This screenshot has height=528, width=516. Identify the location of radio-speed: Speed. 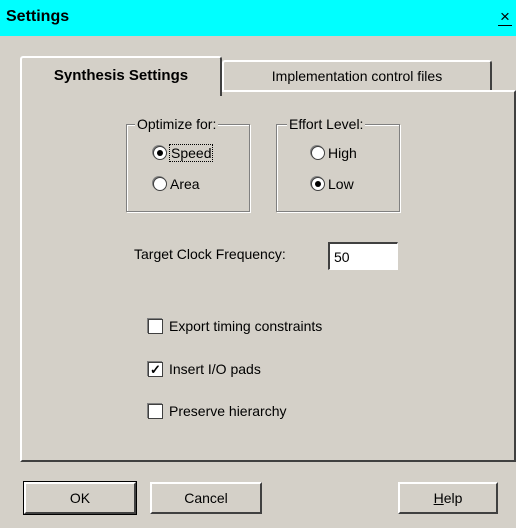
(183, 153).